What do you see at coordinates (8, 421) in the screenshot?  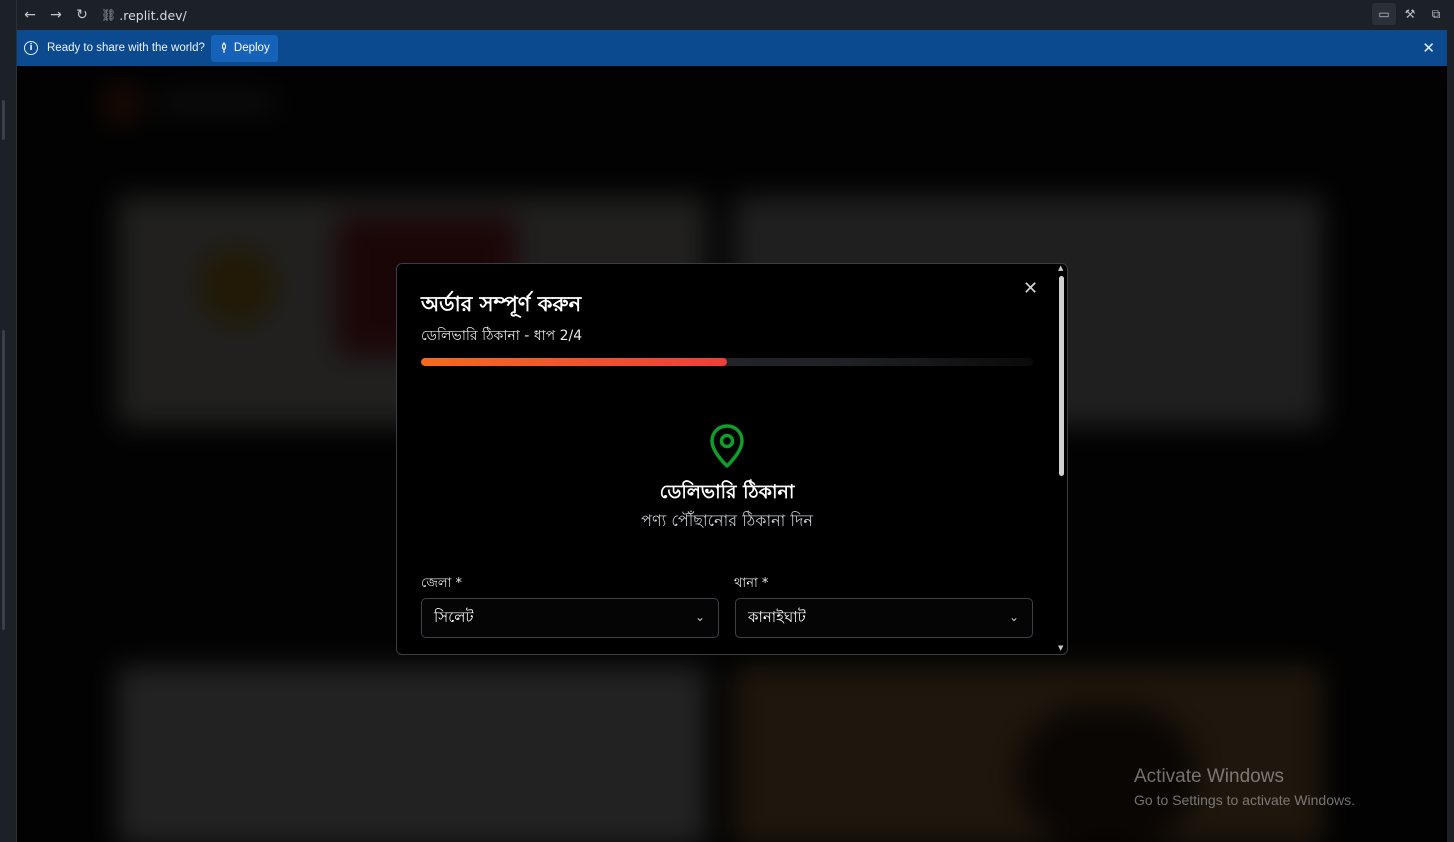 I see `ide-sidebar-strip` at bounding box center [8, 421].